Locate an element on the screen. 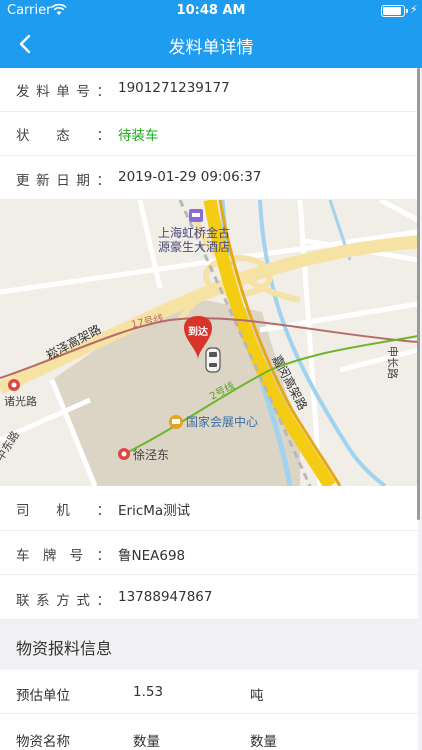  status-bar: Carrier 10:48 AM ⚡ is located at coordinates (211, 11).